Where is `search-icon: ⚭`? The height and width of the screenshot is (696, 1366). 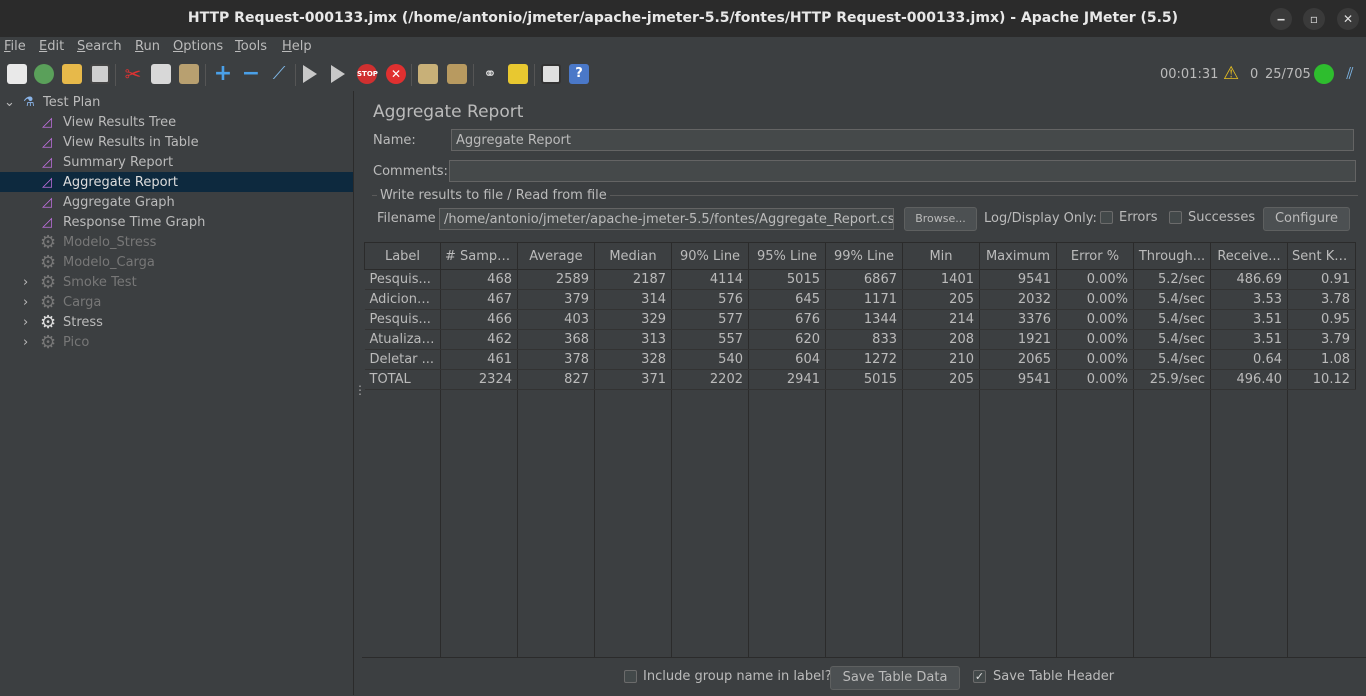 search-icon: ⚭ is located at coordinates (490, 74).